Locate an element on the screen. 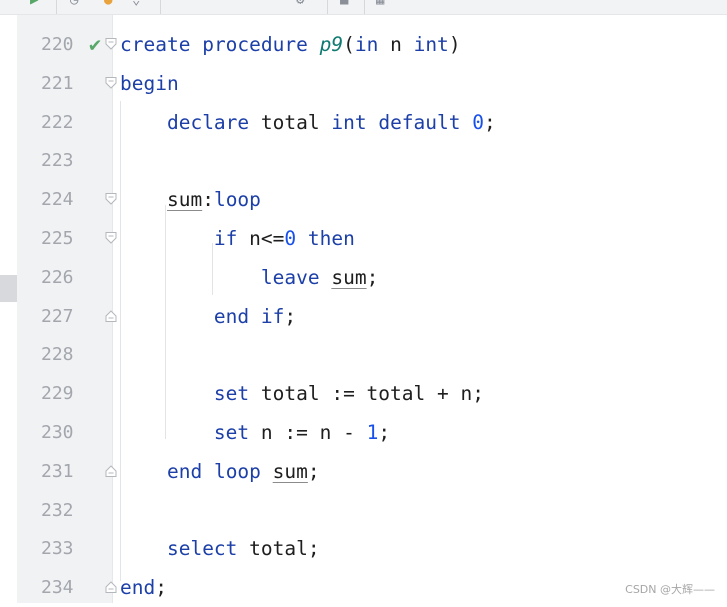 The width and height of the screenshot is (727, 607). code-token: leave is located at coordinates (290, 277).